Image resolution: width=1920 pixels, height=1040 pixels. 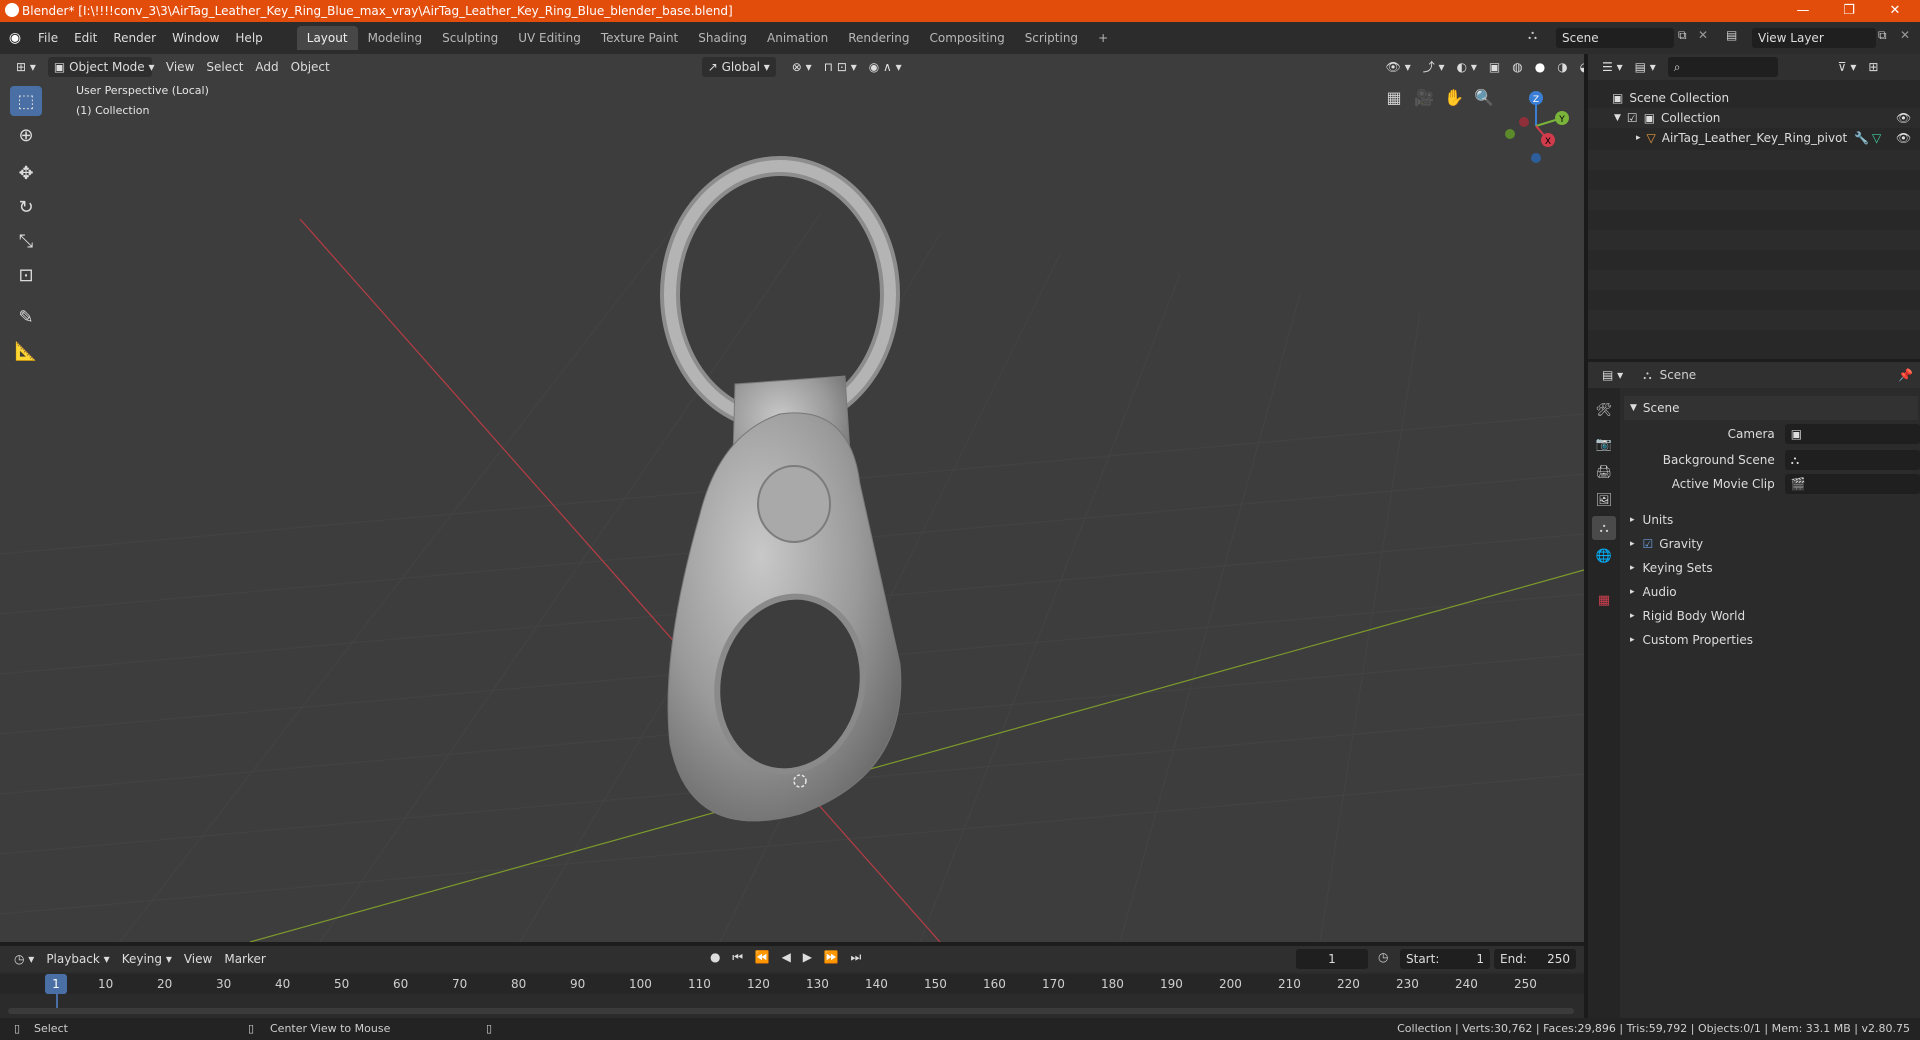 What do you see at coordinates (1803, 11) in the screenshot?
I see `minimize-button: —` at bounding box center [1803, 11].